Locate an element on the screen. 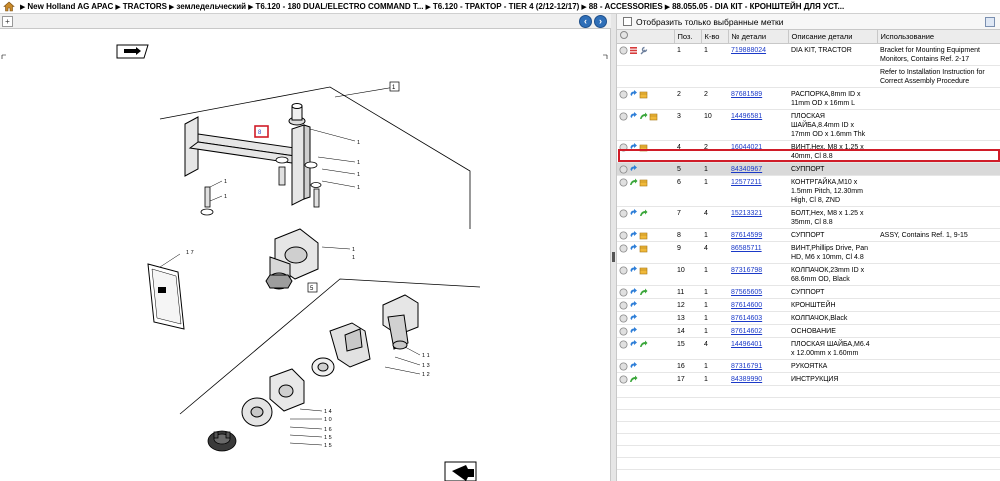  part-number-link: 86585711 is located at coordinates (746, 248).